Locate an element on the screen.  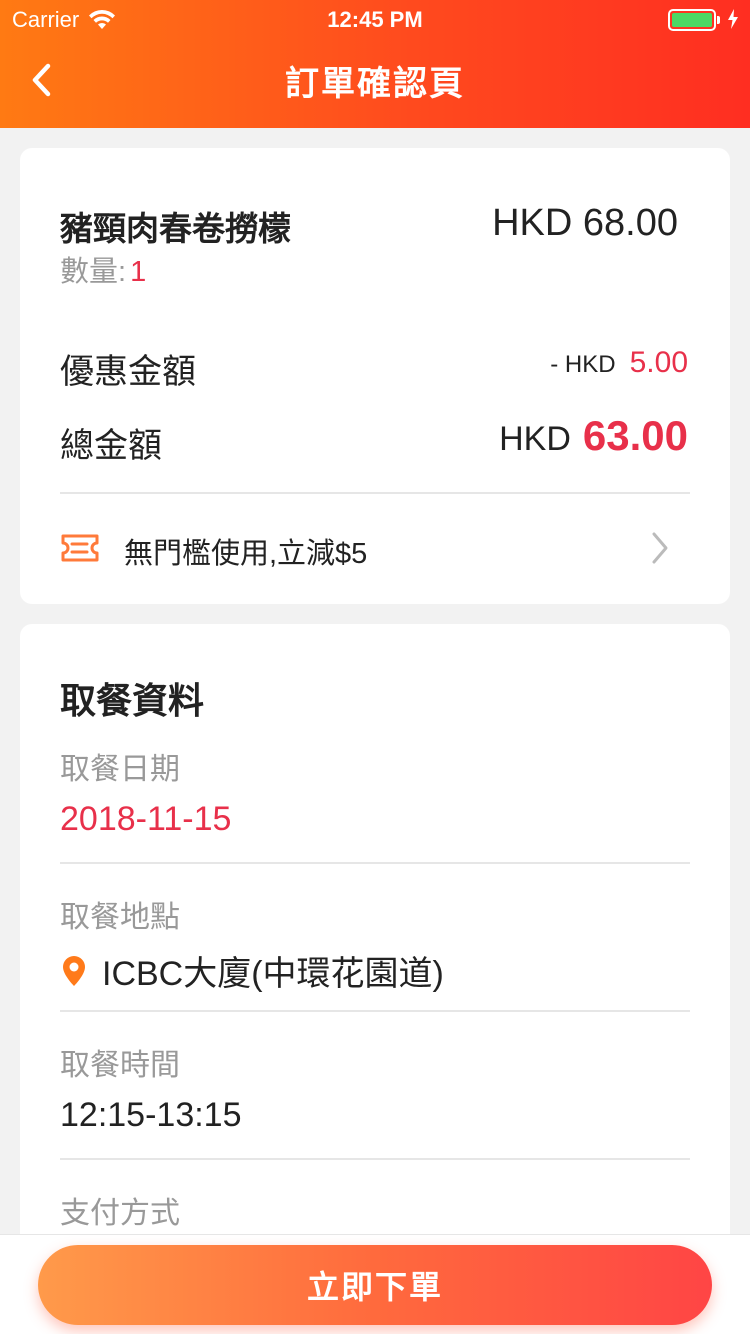
section-title: 取餐資料 is located at coordinates (132, 700).